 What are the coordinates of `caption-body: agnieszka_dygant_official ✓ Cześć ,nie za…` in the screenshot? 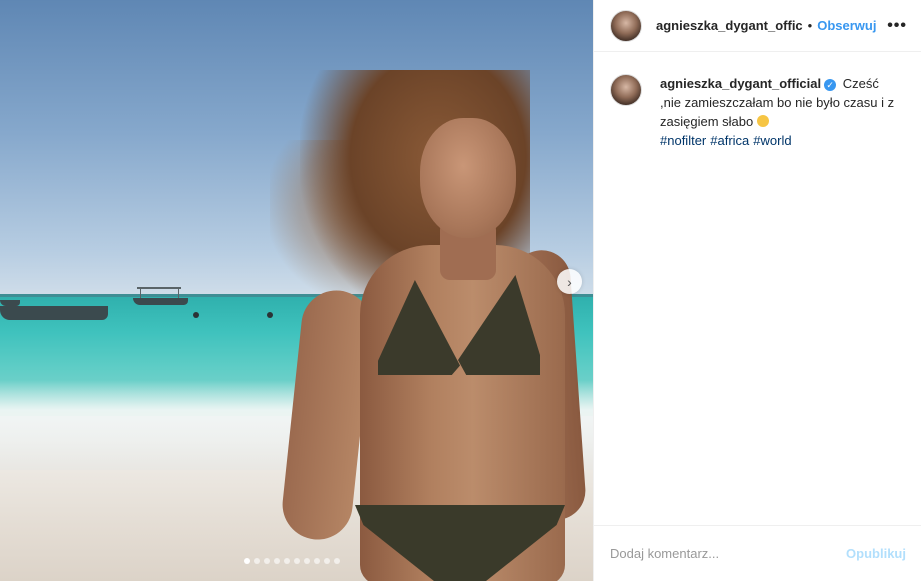 It's located at (780, 112).